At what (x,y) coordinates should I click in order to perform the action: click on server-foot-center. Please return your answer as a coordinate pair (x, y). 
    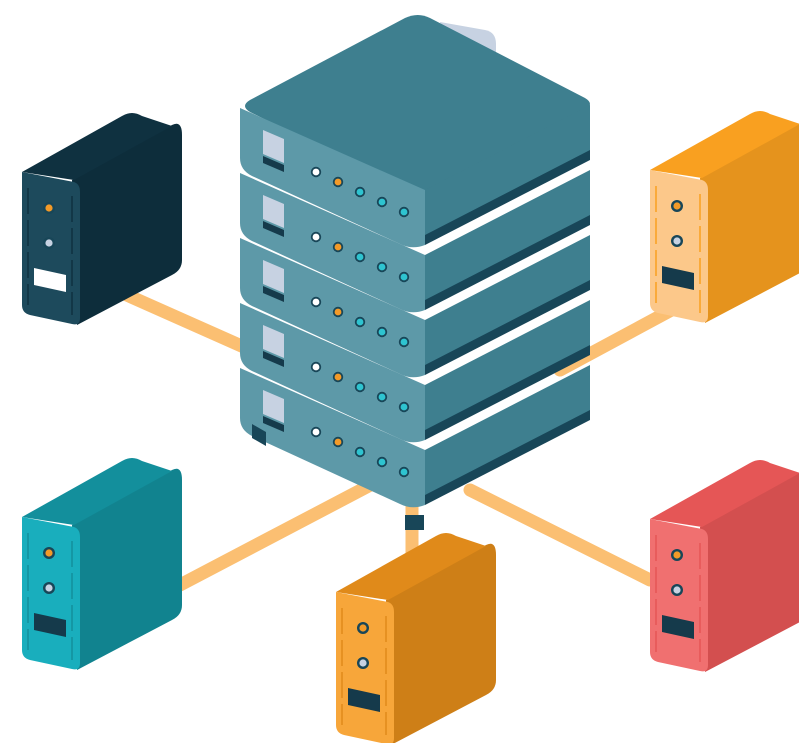
    Looking at the image, I should click on (414, 522).